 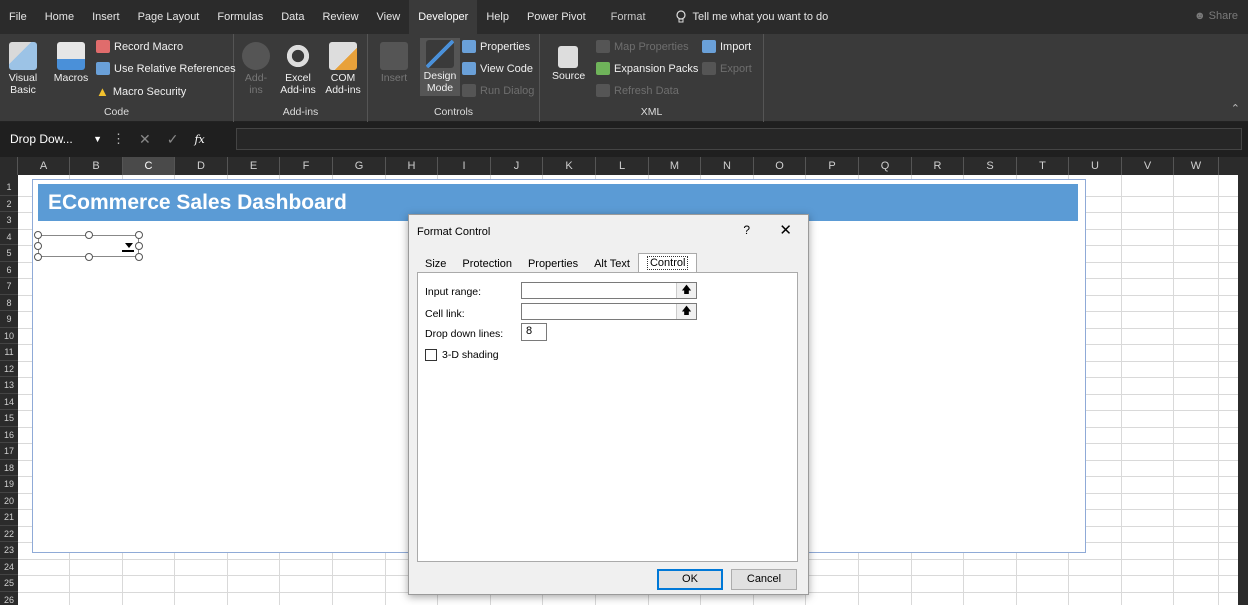 What do you see at coordinates (534, 332) in the screenshot?
I see `drop-down-lines-field: 8` at bounding box center [534, 332].